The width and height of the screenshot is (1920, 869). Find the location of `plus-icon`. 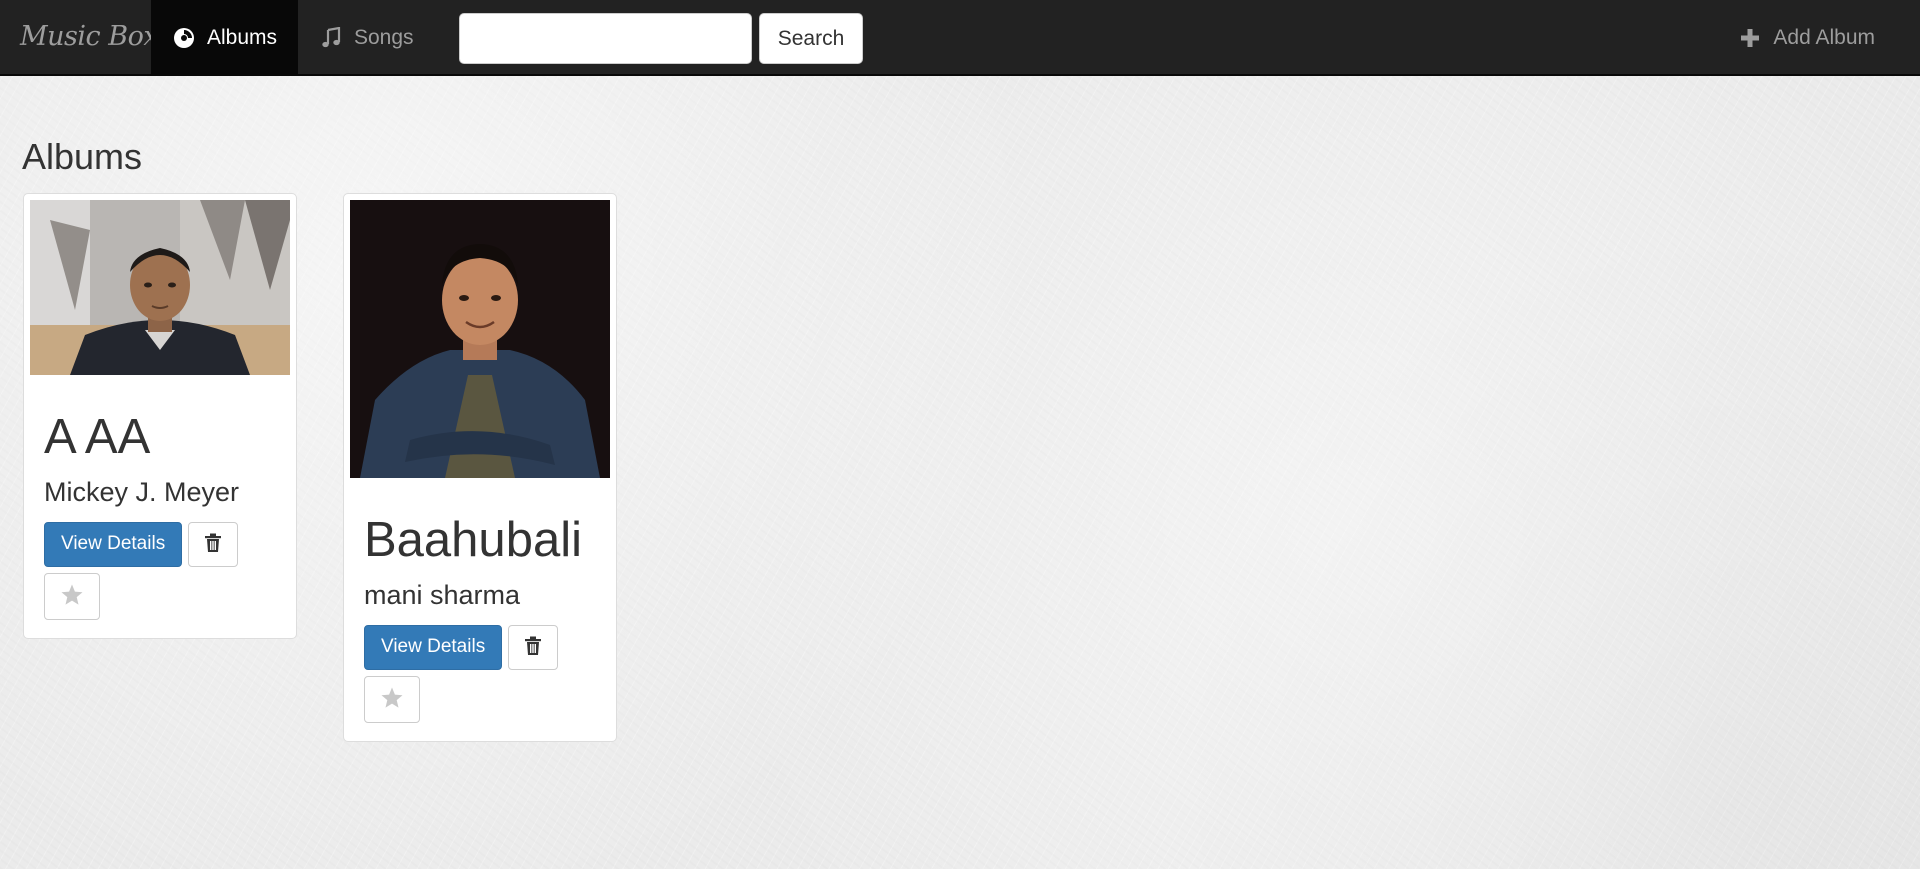

plus-icon is located at coordinates (1750, 38).